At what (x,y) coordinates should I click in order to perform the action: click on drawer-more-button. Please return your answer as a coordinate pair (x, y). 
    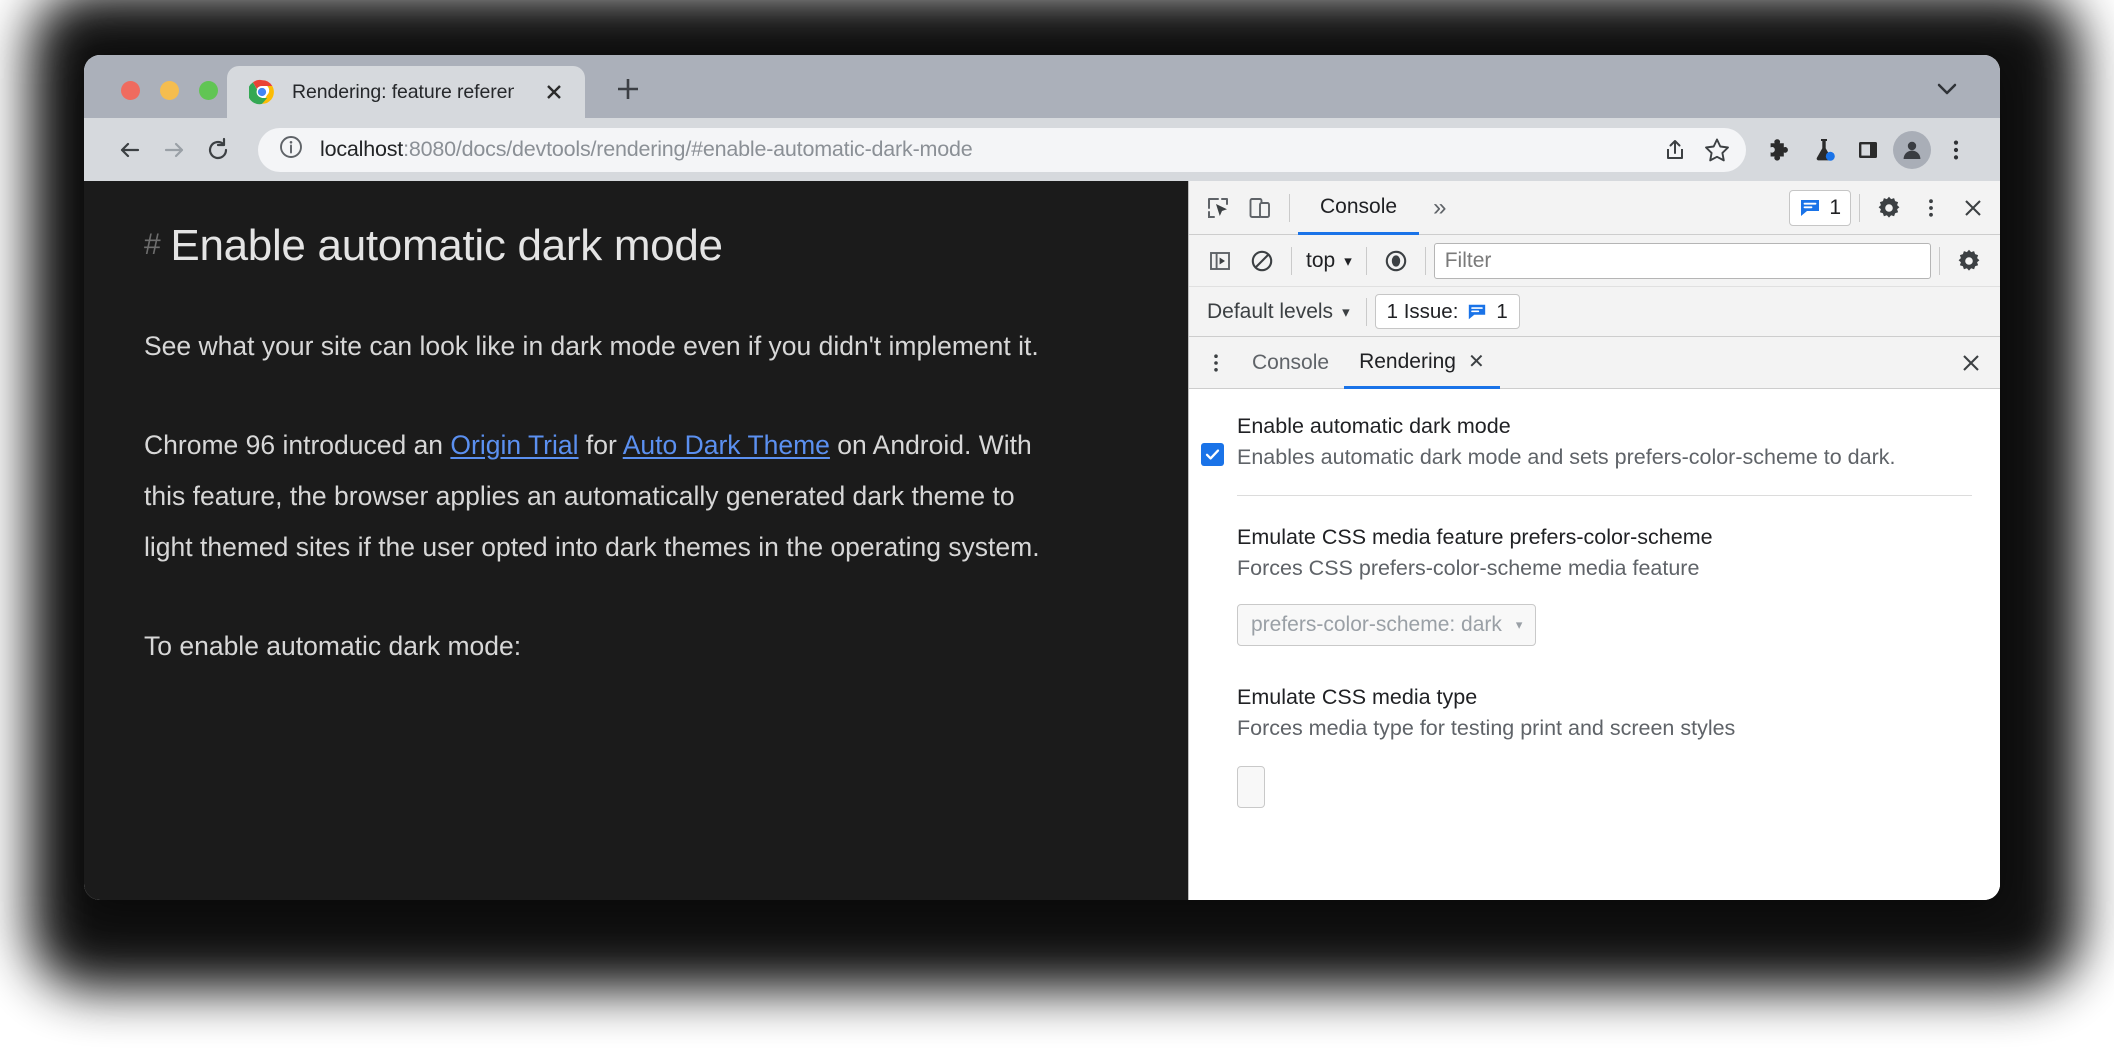
    Looking at the image, I should click on (1216, 363).